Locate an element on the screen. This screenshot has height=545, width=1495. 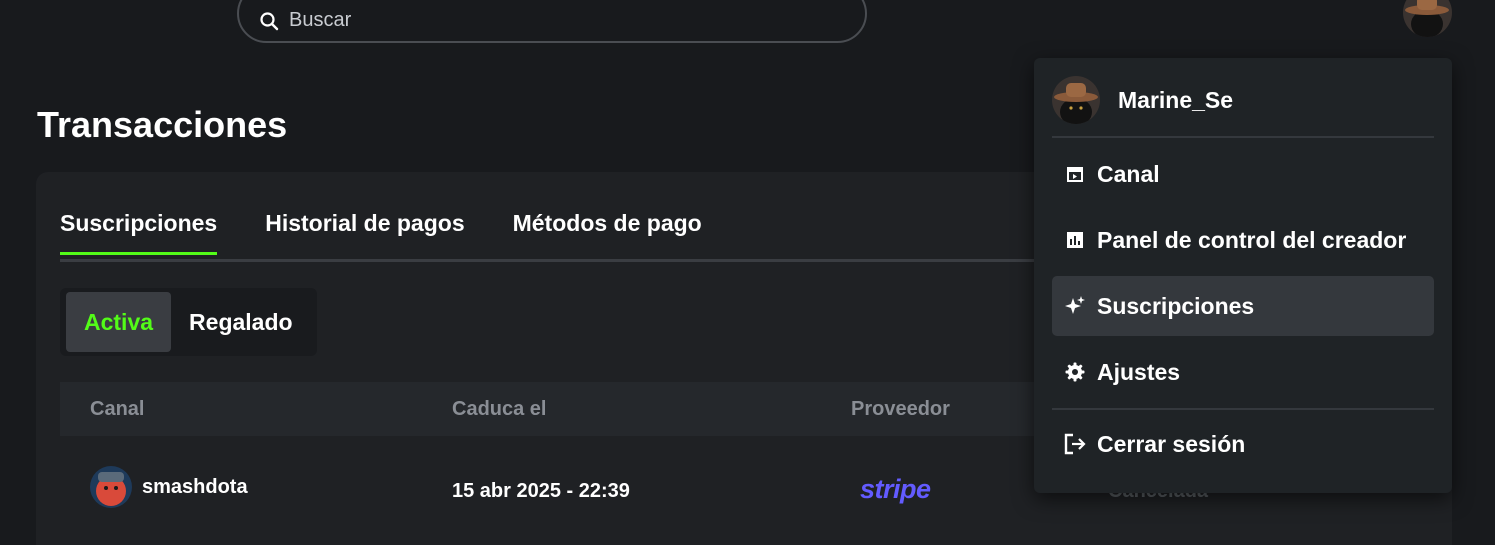
menu-item-label: Canal is located at coordinates (1128, 173).